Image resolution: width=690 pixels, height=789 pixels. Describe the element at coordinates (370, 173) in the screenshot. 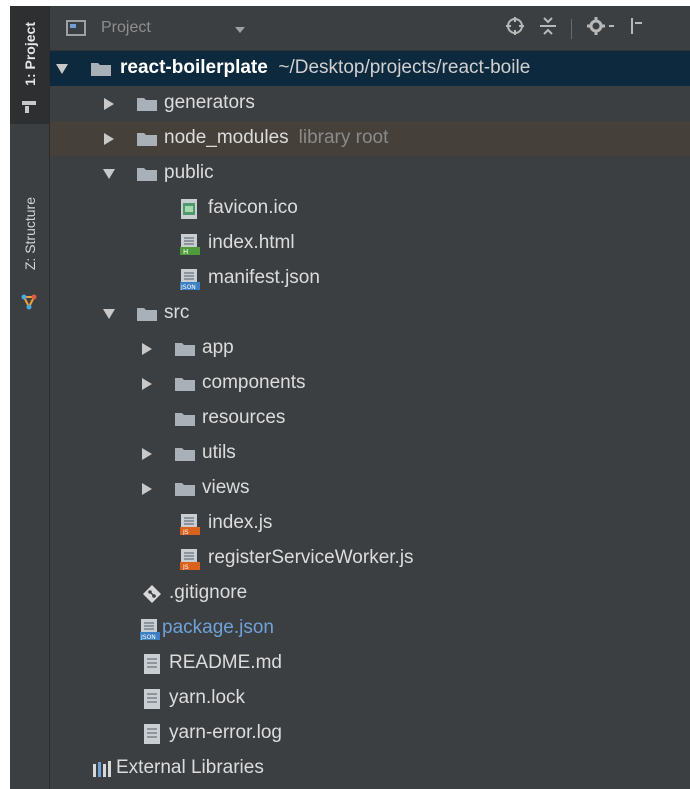

I see `tree-node-public: public` at that location.